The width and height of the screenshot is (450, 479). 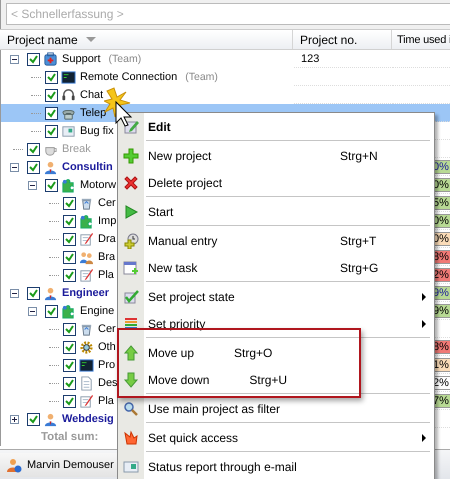 I want to click on user-name: Marvin Demouser, so click(x=70, y=464).